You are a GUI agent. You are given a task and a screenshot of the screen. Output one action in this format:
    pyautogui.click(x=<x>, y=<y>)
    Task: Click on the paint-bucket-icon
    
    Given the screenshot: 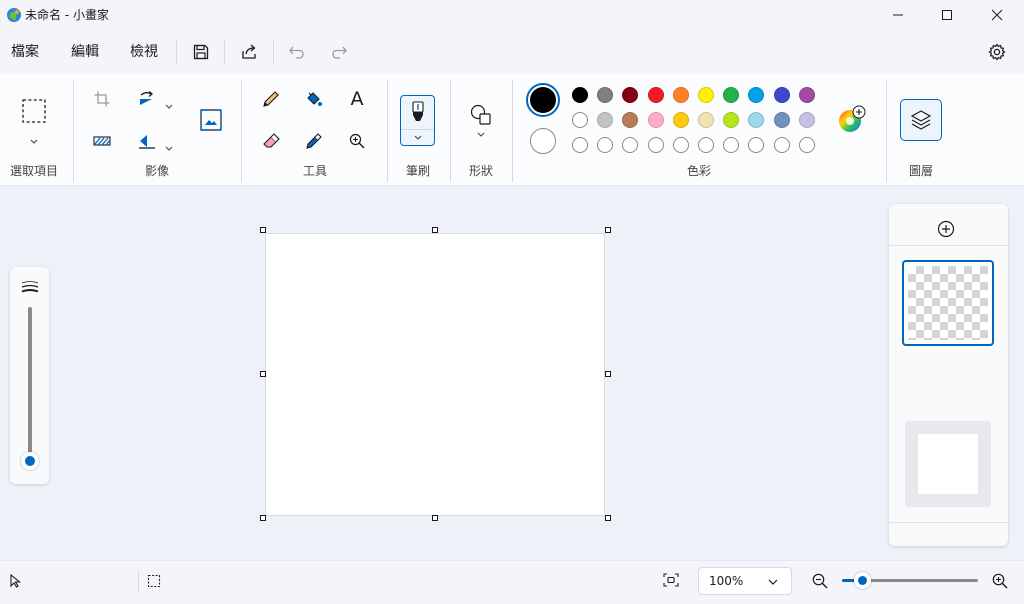 What is the action you would take?
    pyautogui.click(x=314, y=99)
    